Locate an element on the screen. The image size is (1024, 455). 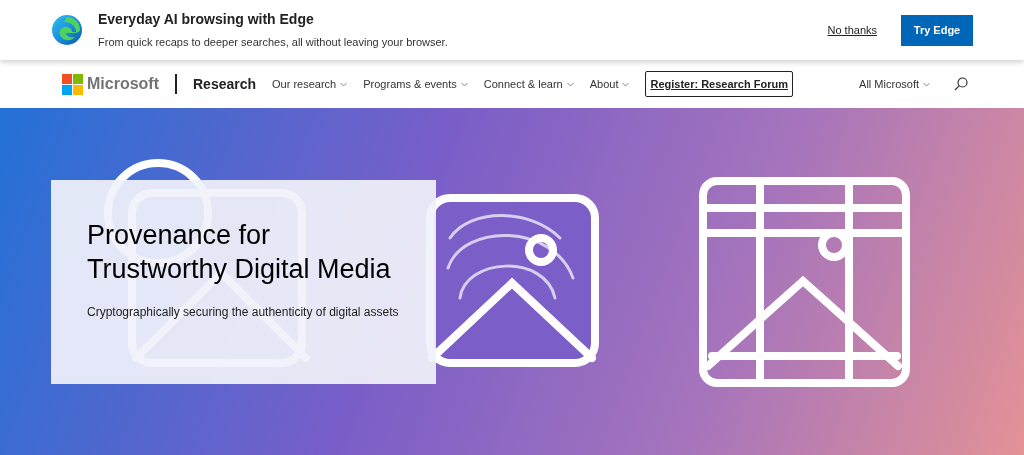
search-icon is located at coordinates (961, 84).